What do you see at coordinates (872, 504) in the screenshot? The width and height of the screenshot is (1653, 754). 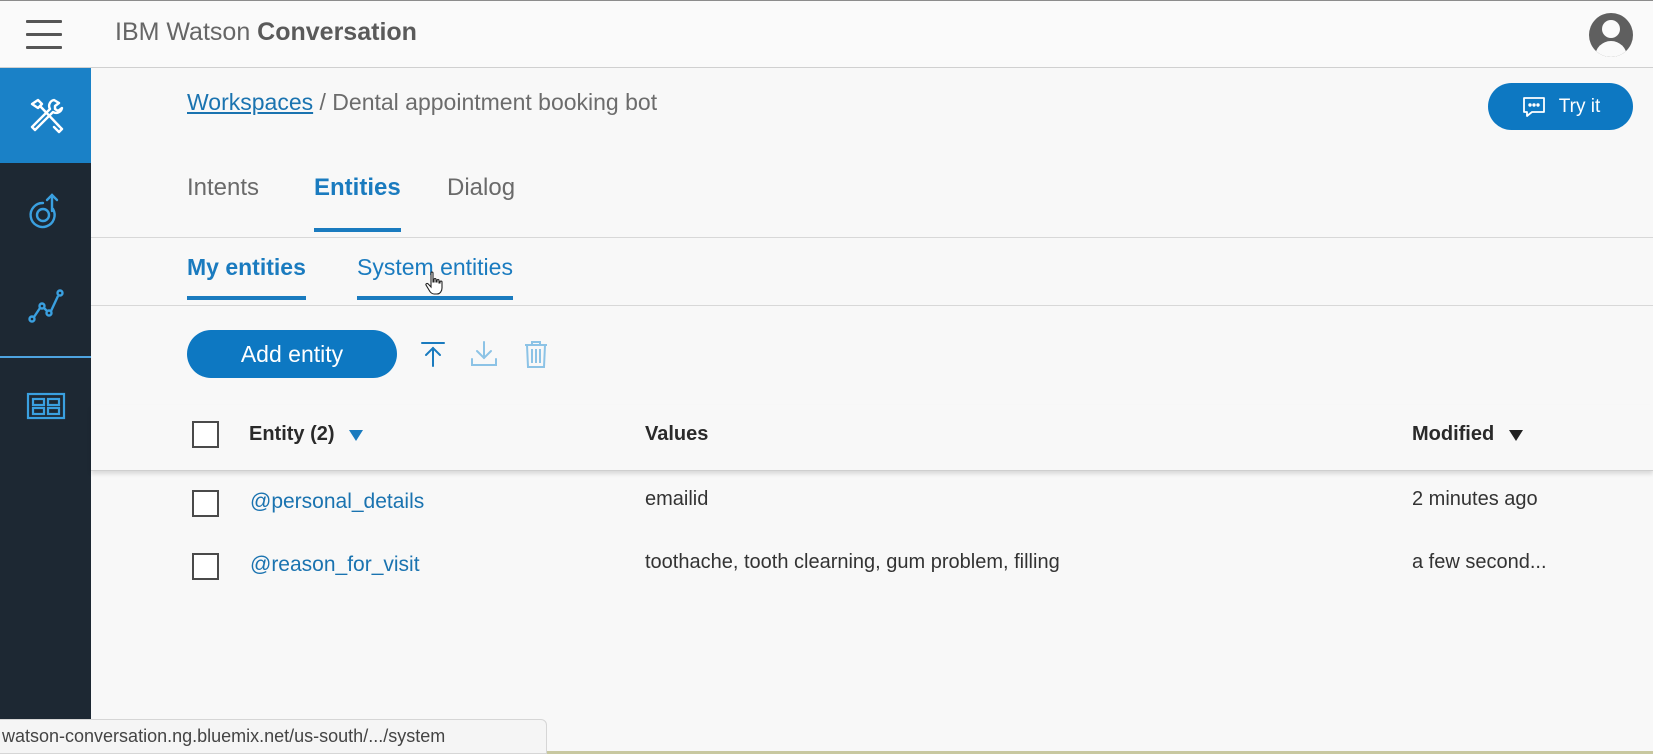 I see `table-row: @personal_details emailid 2 minutes ago` at bounding box center [872, 504].